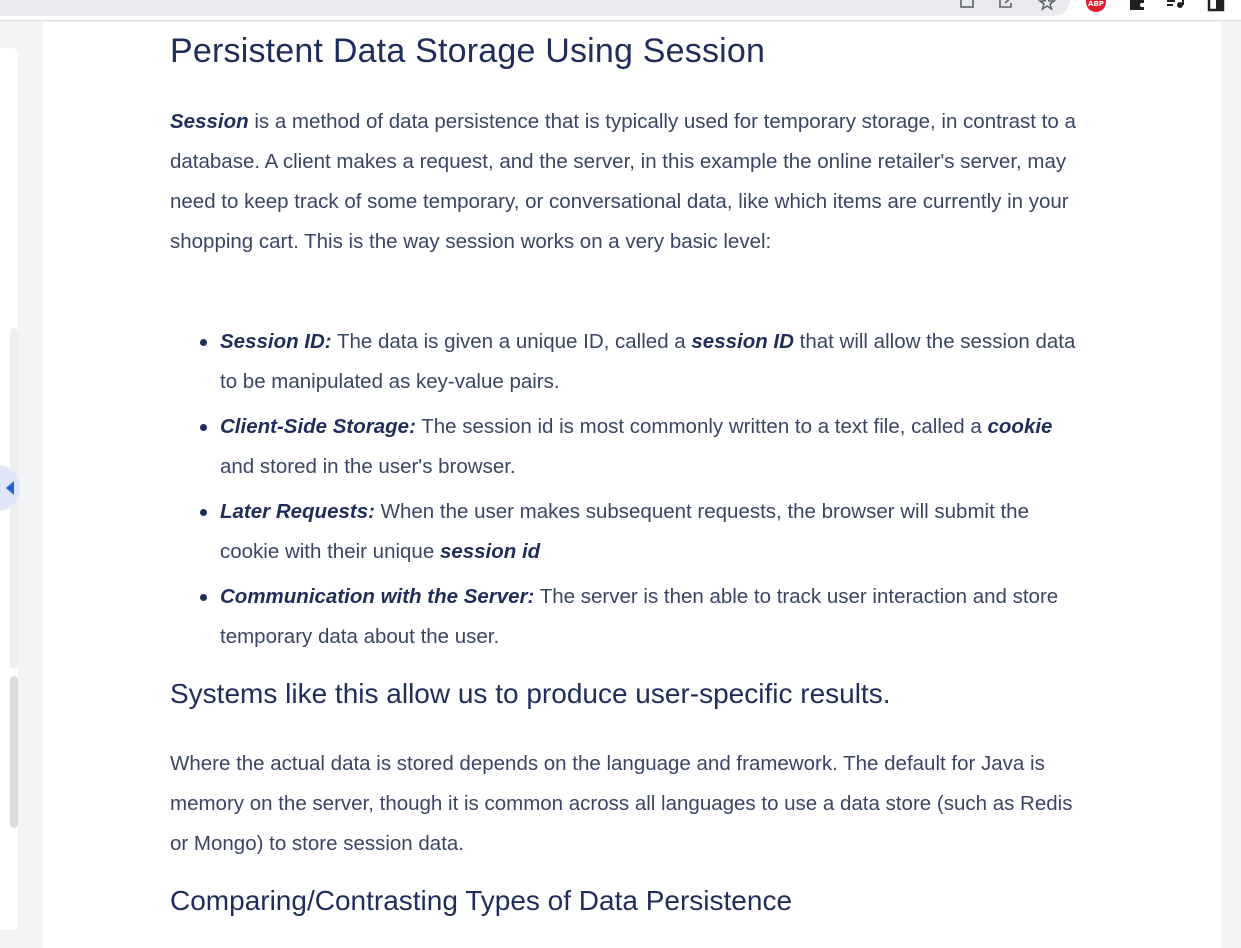 This screenshot has width=1241, height=948. What do you see at coordinates (209, 121) in the screenshot?
I see `intro-lead-term: Session` at bounding box center [209, 121].